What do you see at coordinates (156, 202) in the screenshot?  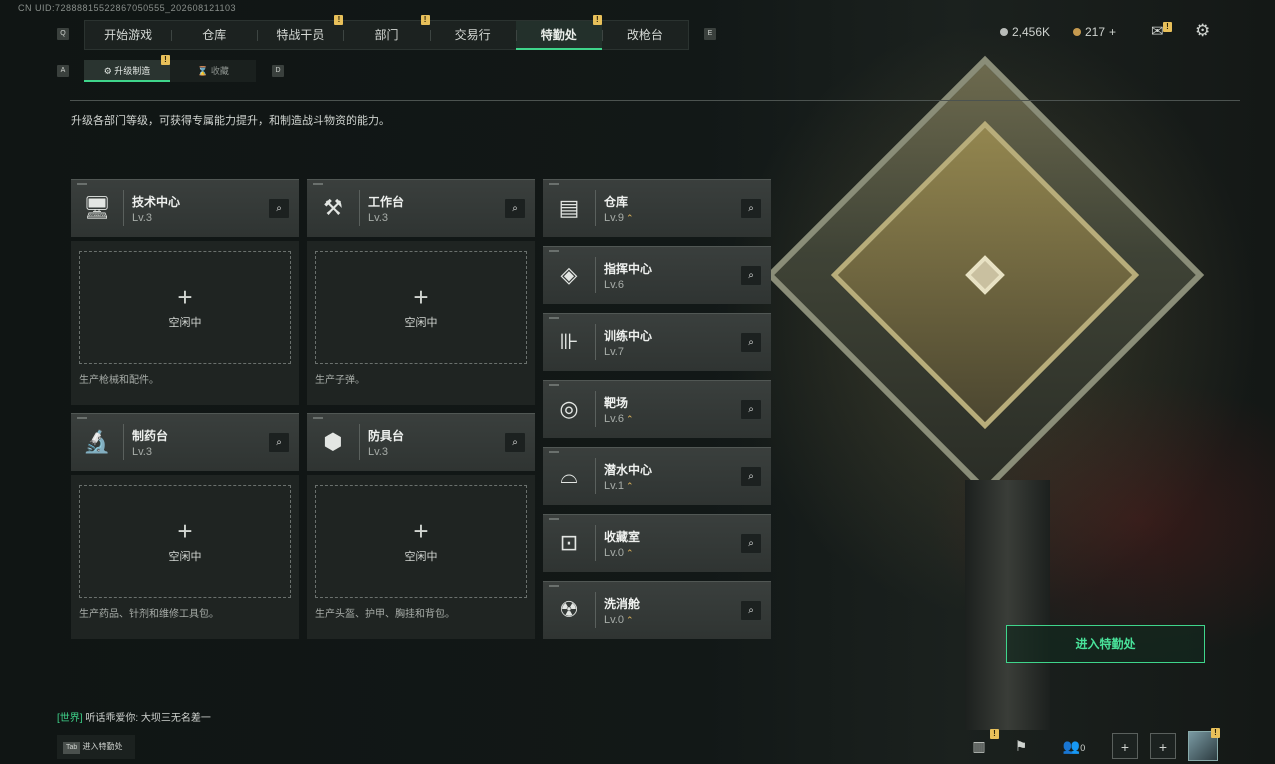 I see `facility-name: 技术中心` at bounding box center [156, 202].